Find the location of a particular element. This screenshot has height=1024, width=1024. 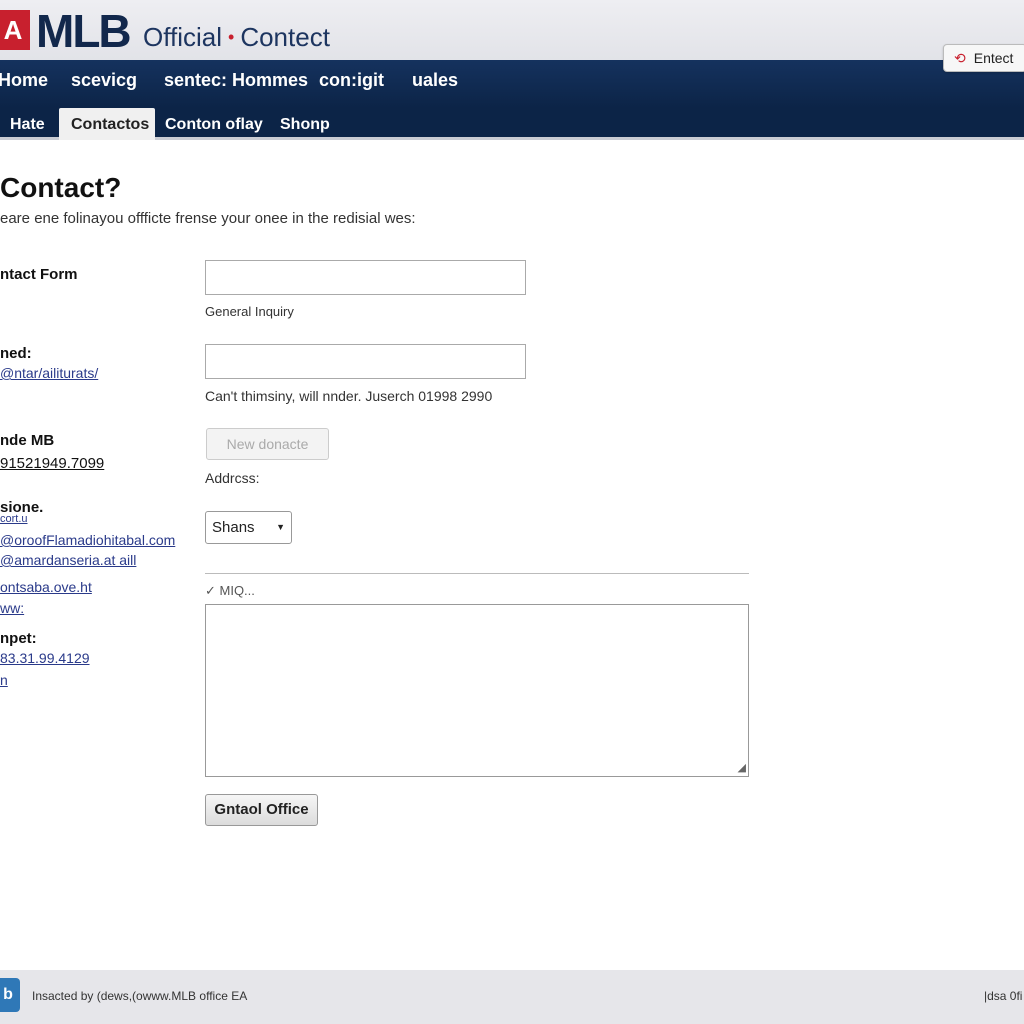

nav-item-4: con:igit is located at coordinates (351, 80).